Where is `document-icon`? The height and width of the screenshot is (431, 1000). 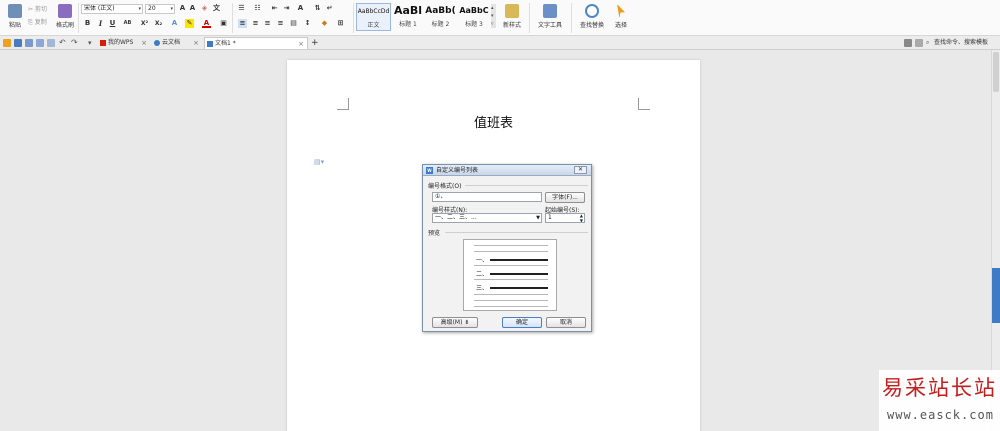 document-icon is located at coordinates (210, 44).